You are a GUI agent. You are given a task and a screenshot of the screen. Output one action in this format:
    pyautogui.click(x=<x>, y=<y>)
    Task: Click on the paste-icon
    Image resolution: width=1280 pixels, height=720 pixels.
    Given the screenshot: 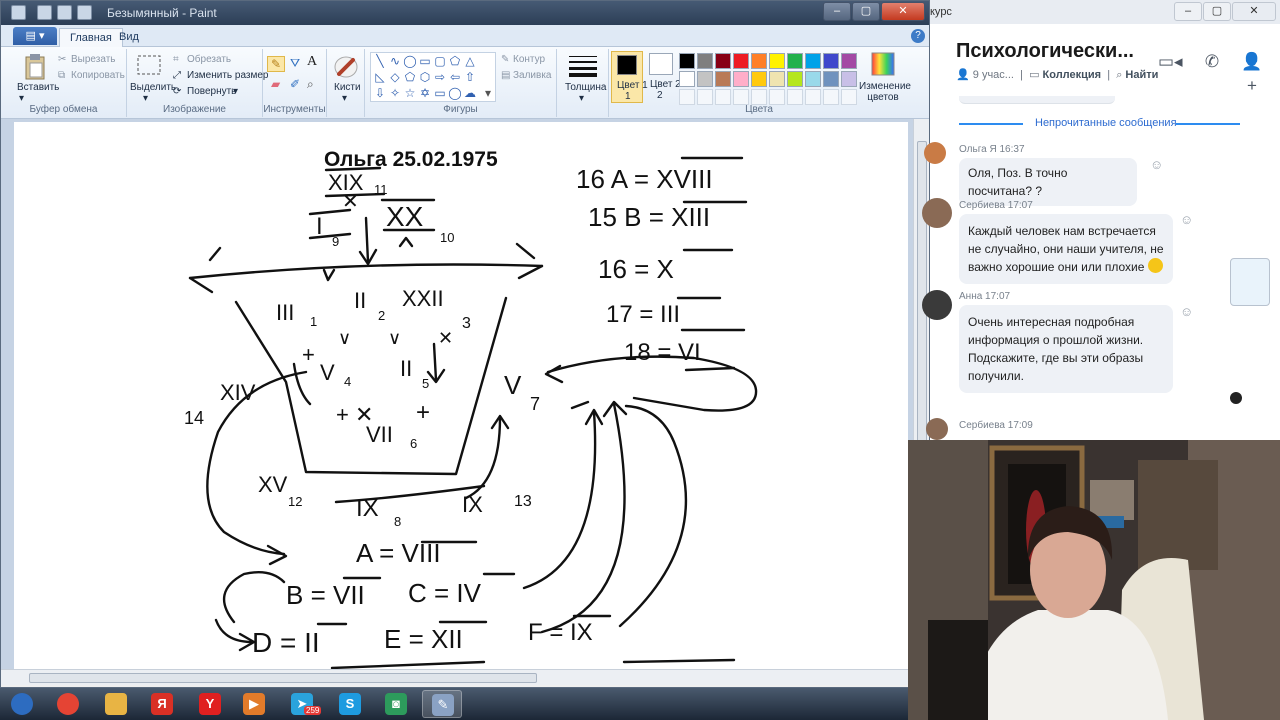 What is the action you would take?
    pyautogui.click(x=35, y=67)
    